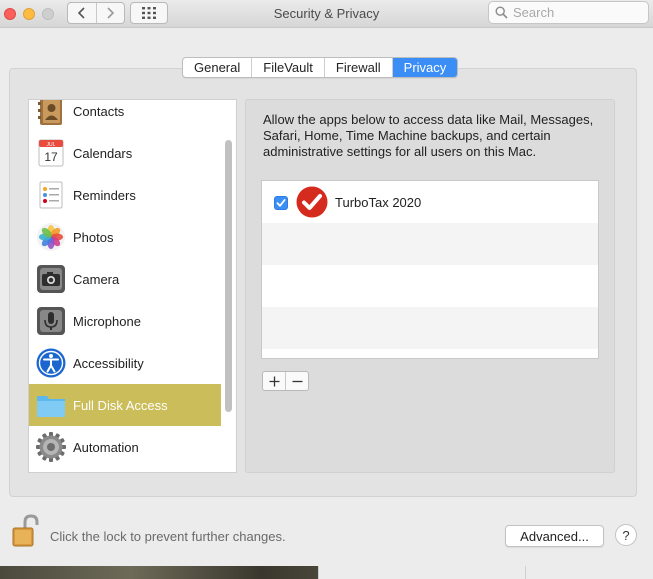  Describe the element at coordinates (120, 405) in the screenshot. I see `sidebar-item-label: Full Disk Access` at that location.